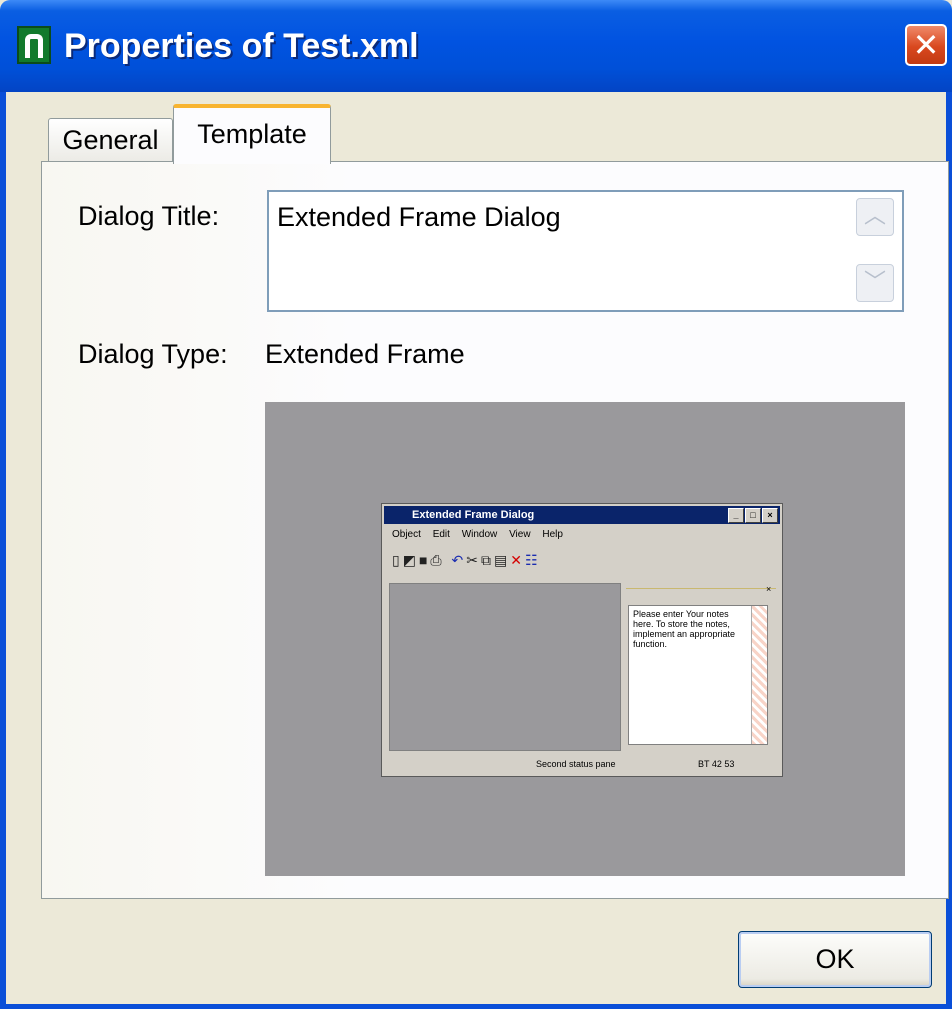 This screenshot has height=1009, width=952. Describe the element at coordinates (769, 589) in the screenshot. I see `preview-pane-close-icon: ×` at that location.